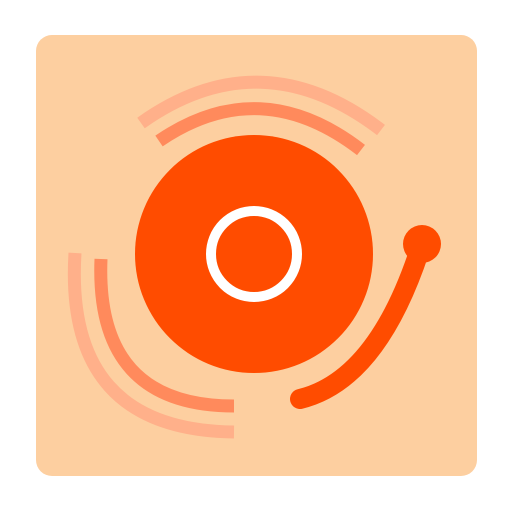 The image size is (512, 512). Describe the element at coordinates (422, 244) in the screenshot. I see `tonearm-pivot-icon` at that location.